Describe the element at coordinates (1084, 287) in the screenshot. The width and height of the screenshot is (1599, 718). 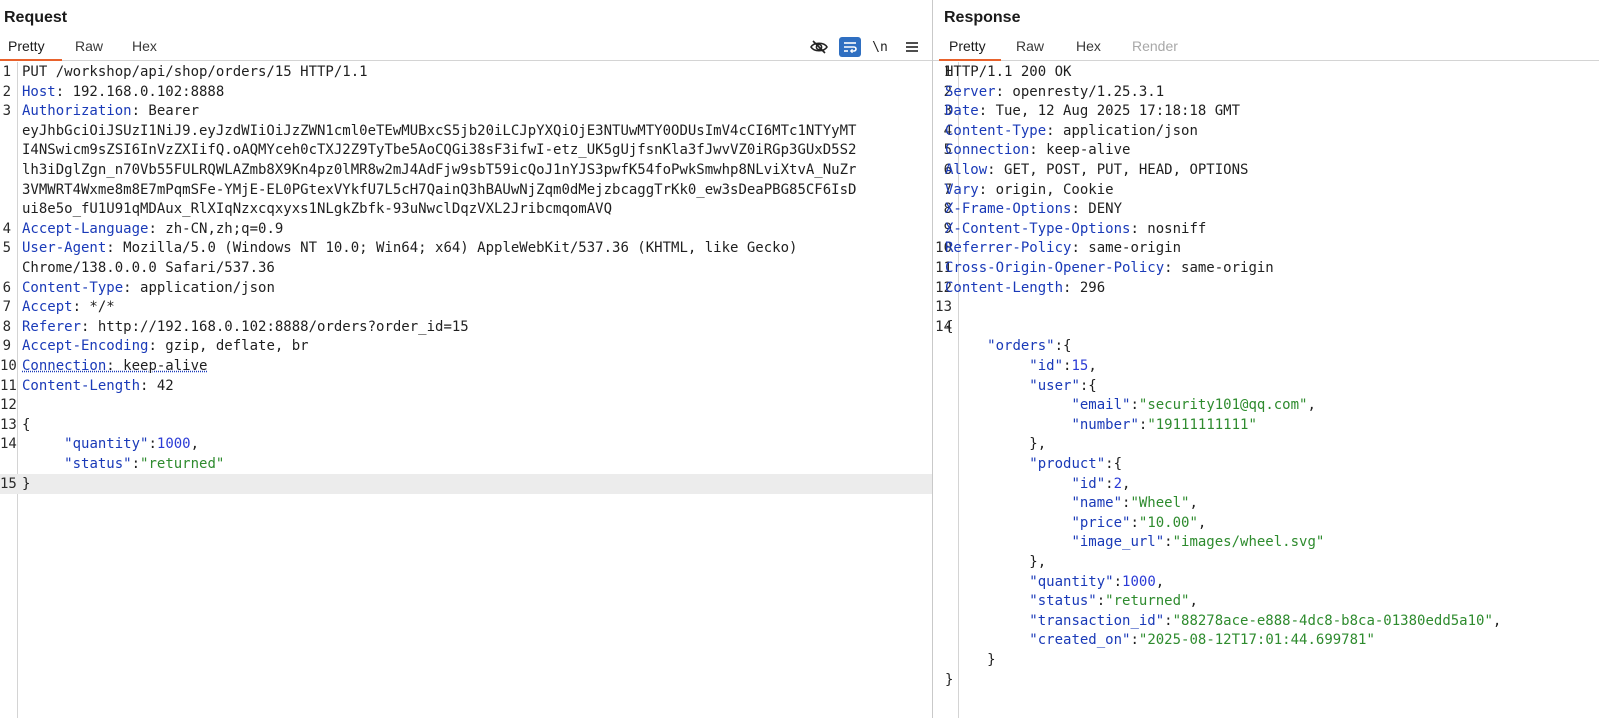
I see `code-token: : 296` at that location.